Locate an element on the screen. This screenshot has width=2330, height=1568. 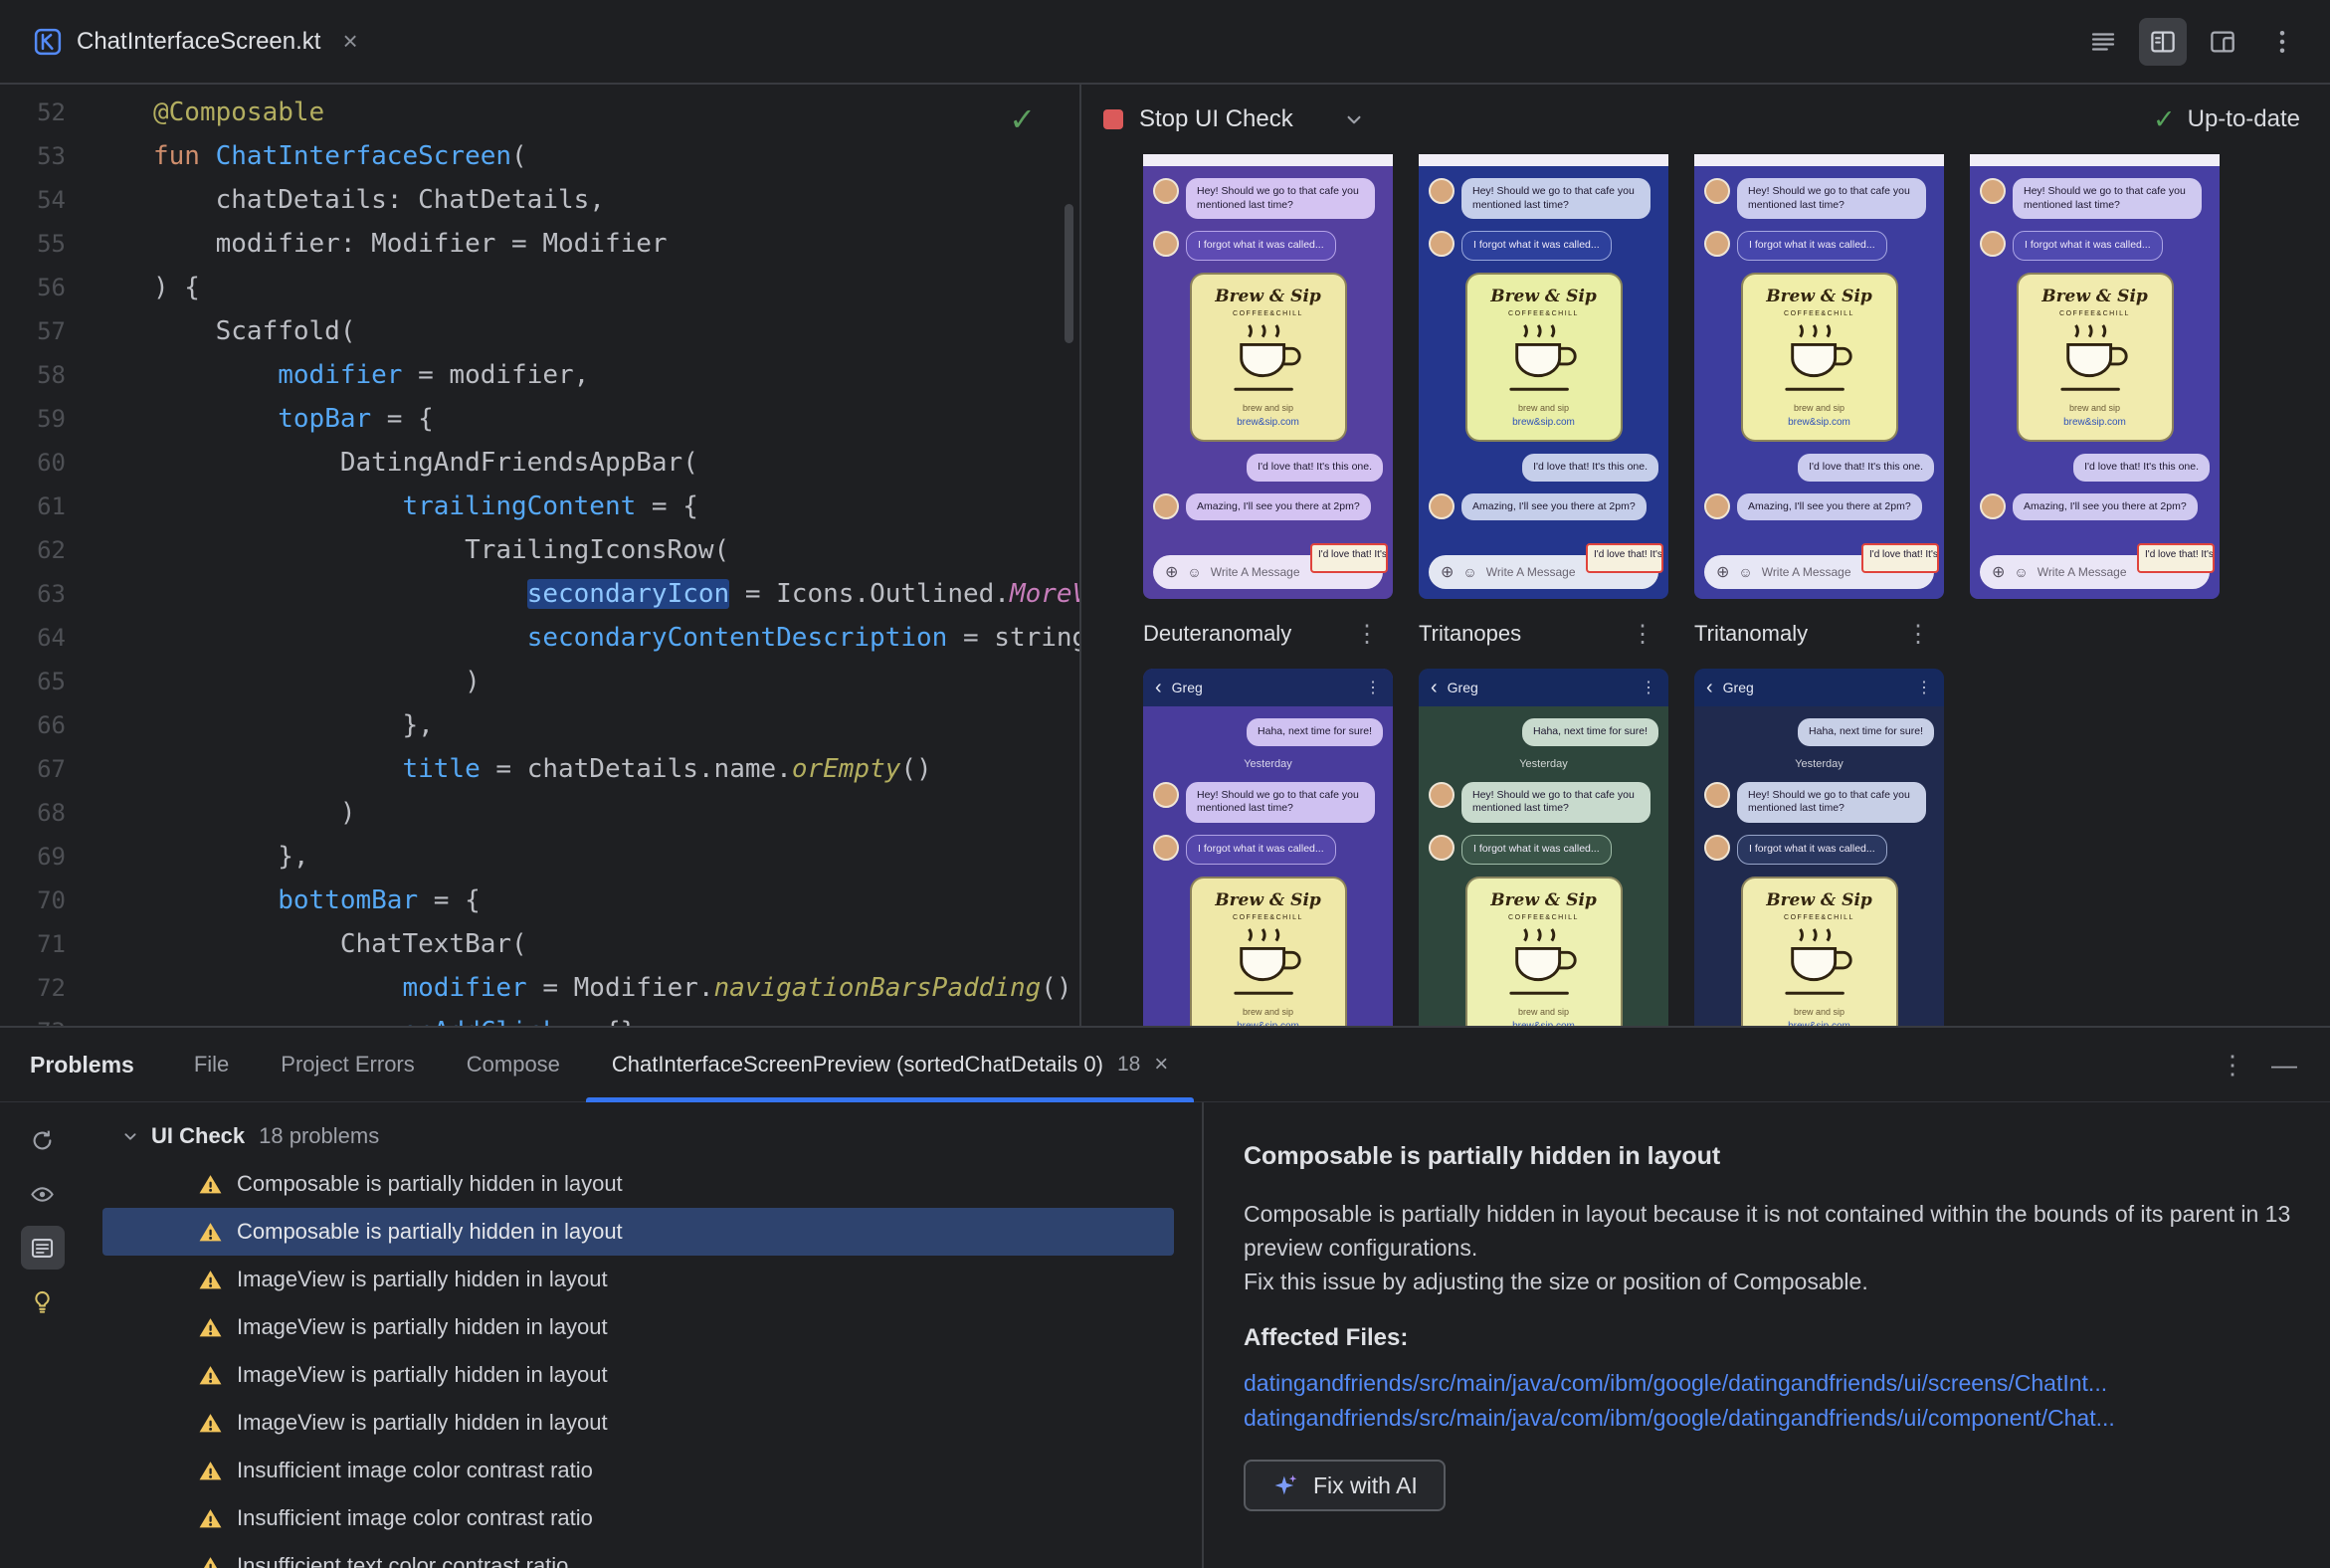
code-line: 55 modifier: Modifier = Modifier is located at coordinates (539, 244).